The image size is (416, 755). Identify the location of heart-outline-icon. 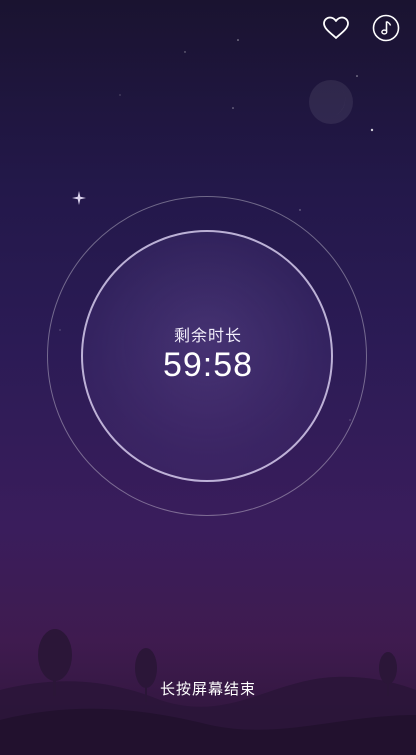
(336, 27).